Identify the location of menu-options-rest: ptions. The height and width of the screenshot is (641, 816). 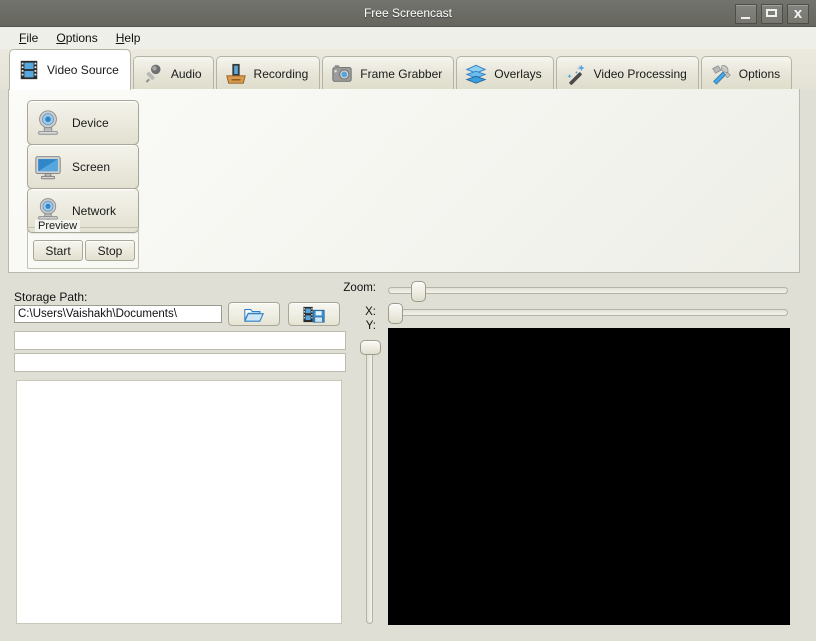
(81, 38).